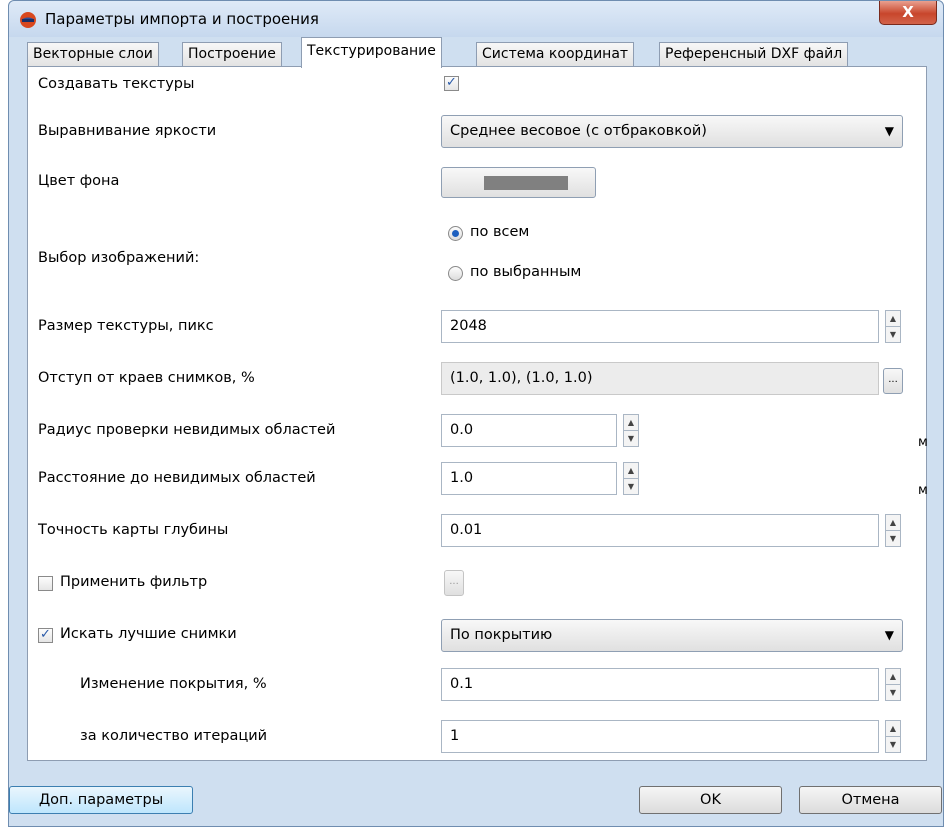  I want to click on depth-accuracy-input: 0.01, so click(660, 530).